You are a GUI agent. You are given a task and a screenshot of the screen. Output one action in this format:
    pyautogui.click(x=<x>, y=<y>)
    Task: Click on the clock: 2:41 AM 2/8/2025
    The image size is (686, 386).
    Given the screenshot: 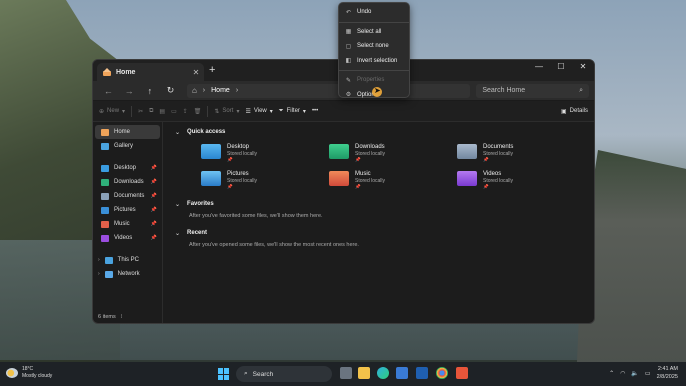 What is the action you would take?
    pyautogui.click(x=667, y=373)
    